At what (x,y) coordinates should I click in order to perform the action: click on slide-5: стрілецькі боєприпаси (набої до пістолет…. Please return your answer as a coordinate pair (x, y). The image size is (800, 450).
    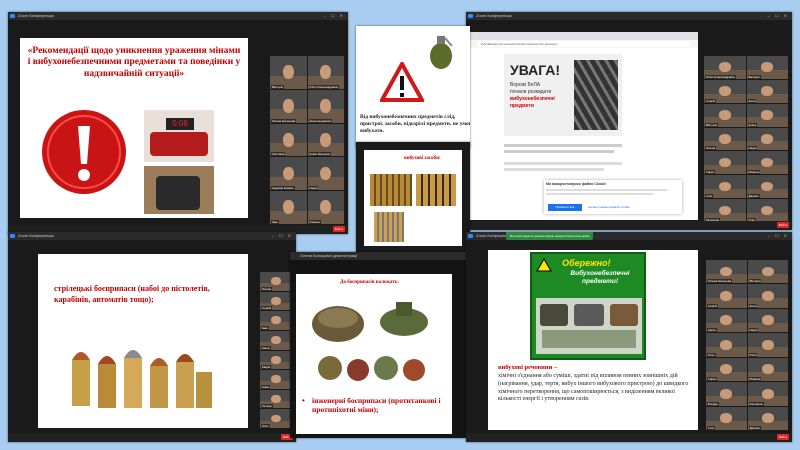
    Looking at the image, I should click on (143, 341).